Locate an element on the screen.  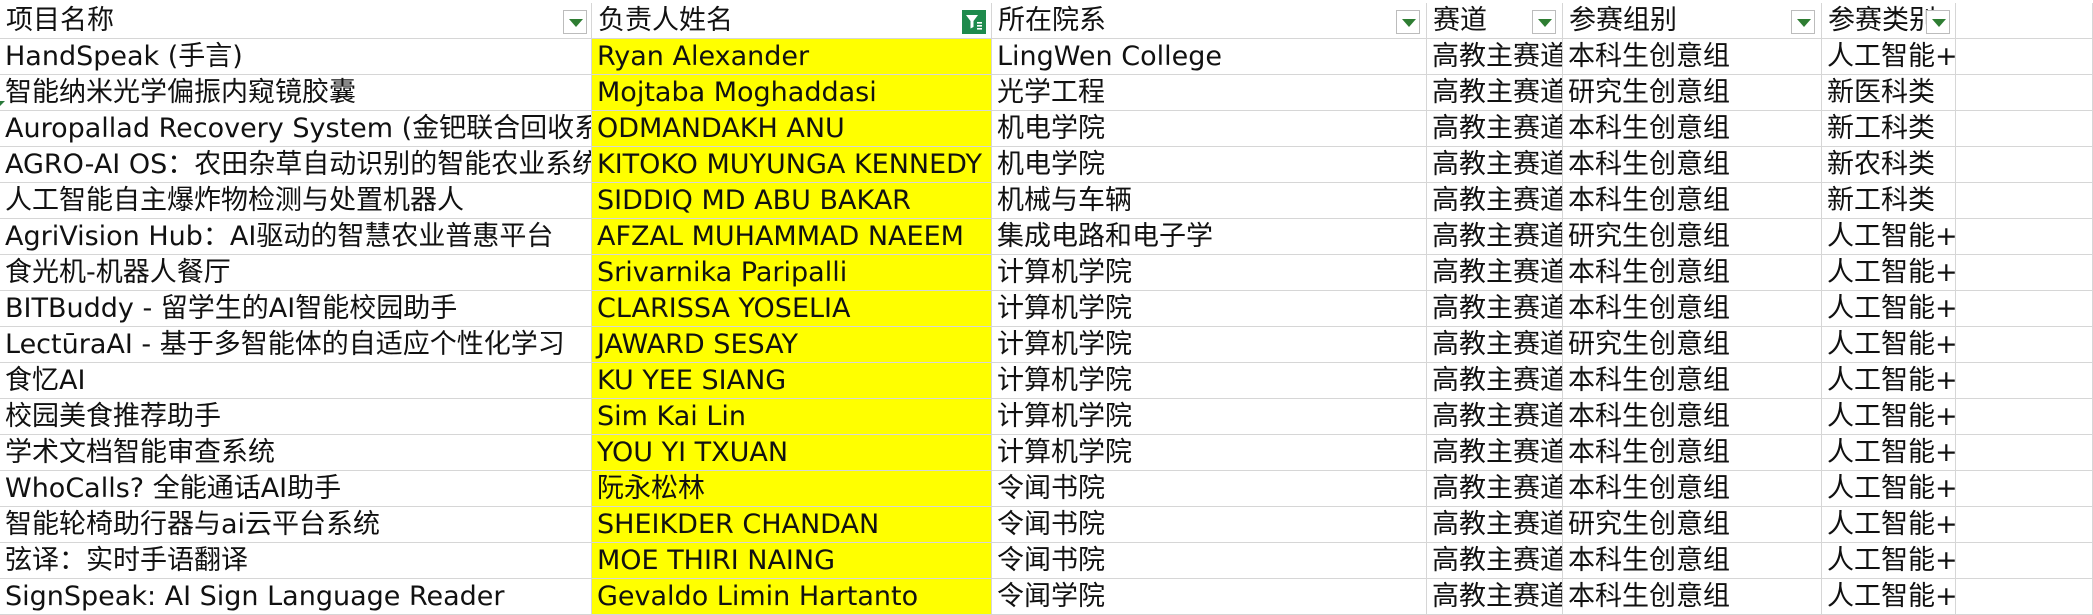
cell-lead-name: SIDDIQ MD ABU BAKAR is located at coordinates (792, 201).